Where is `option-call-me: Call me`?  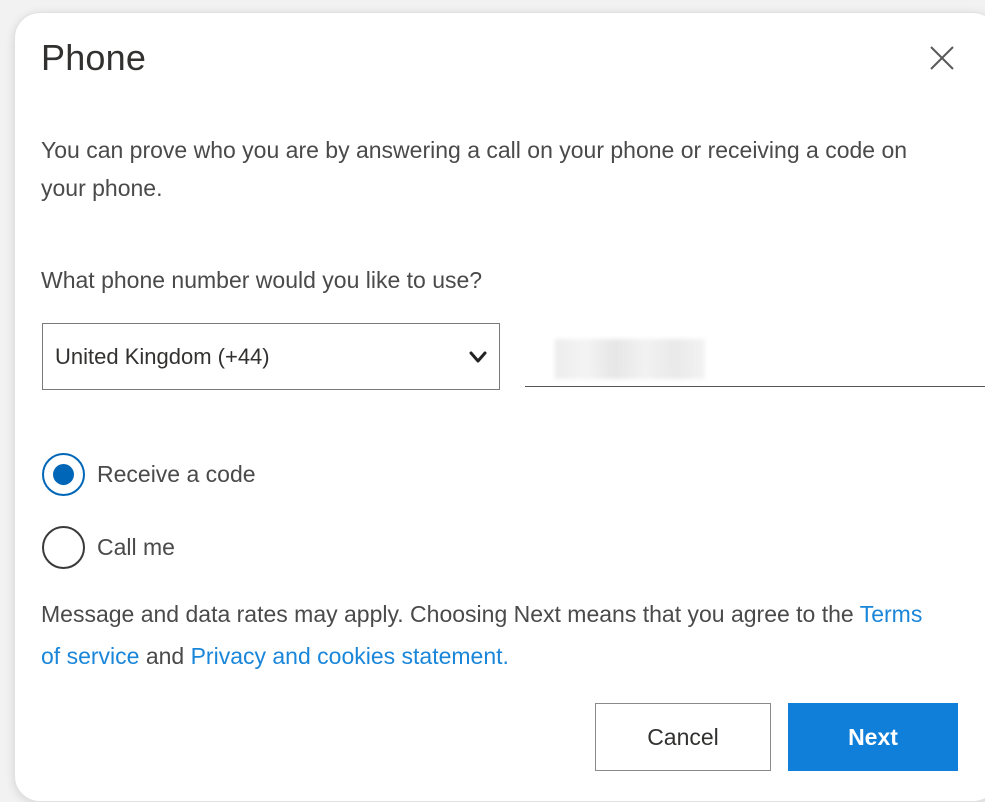 option-call-me: Call me is located at coordinates (108, 547).